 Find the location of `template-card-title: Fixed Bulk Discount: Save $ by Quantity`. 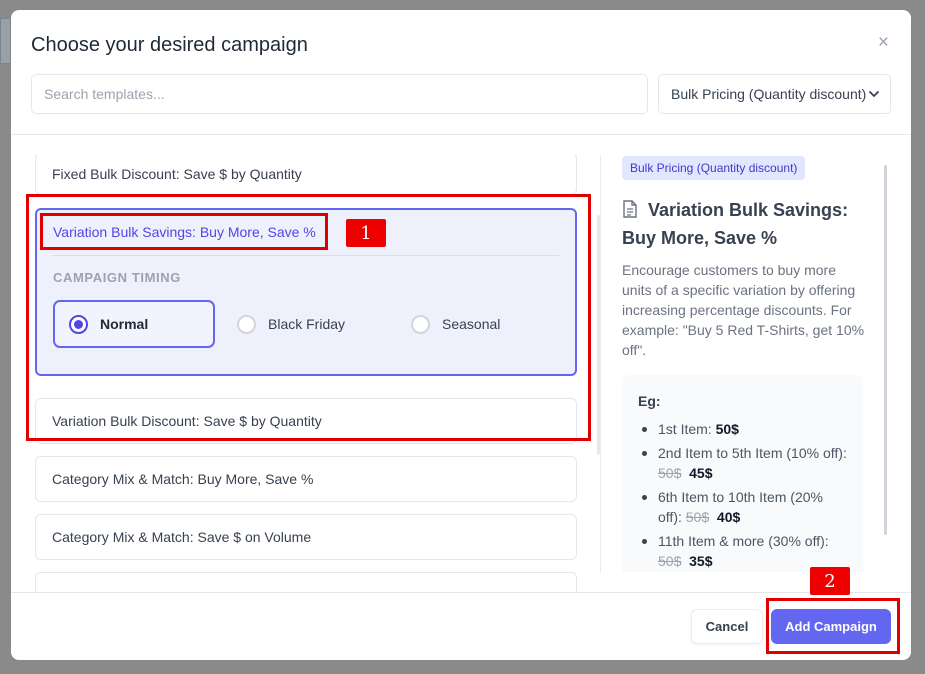

template-card-title: Fixed Bulk Discount: Save $ by Quantity is located at coordinates (177, 174).